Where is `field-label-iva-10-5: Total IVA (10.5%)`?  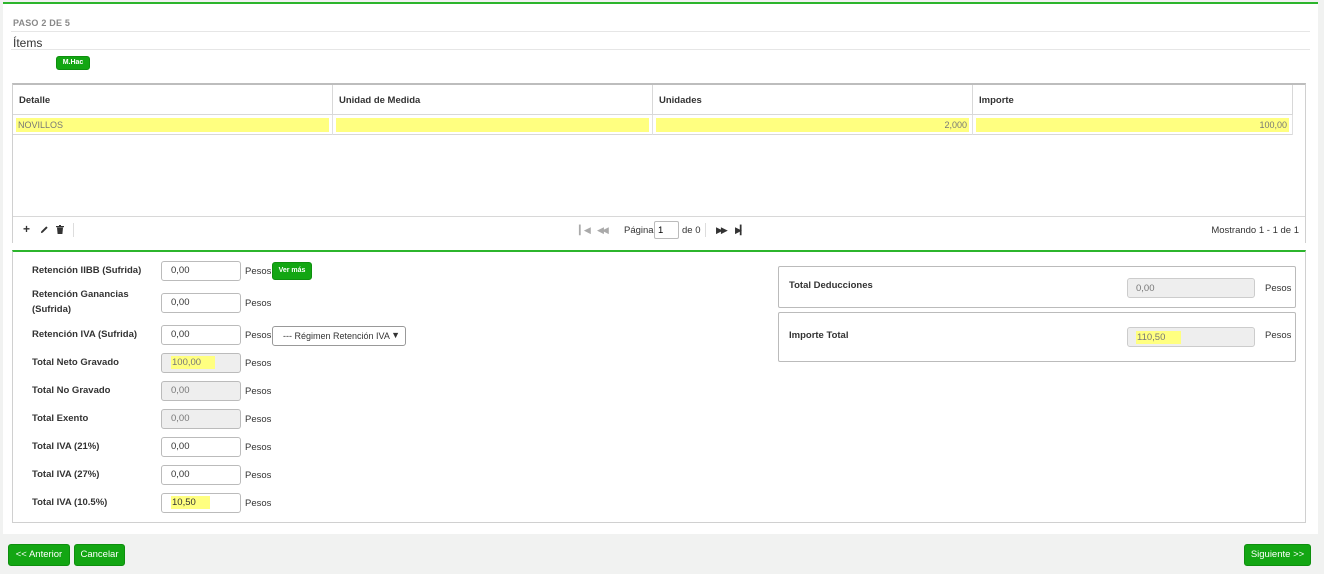 field-label-iva-10-5: Total IVA (10.5%) is located at coordinates (70, 502).